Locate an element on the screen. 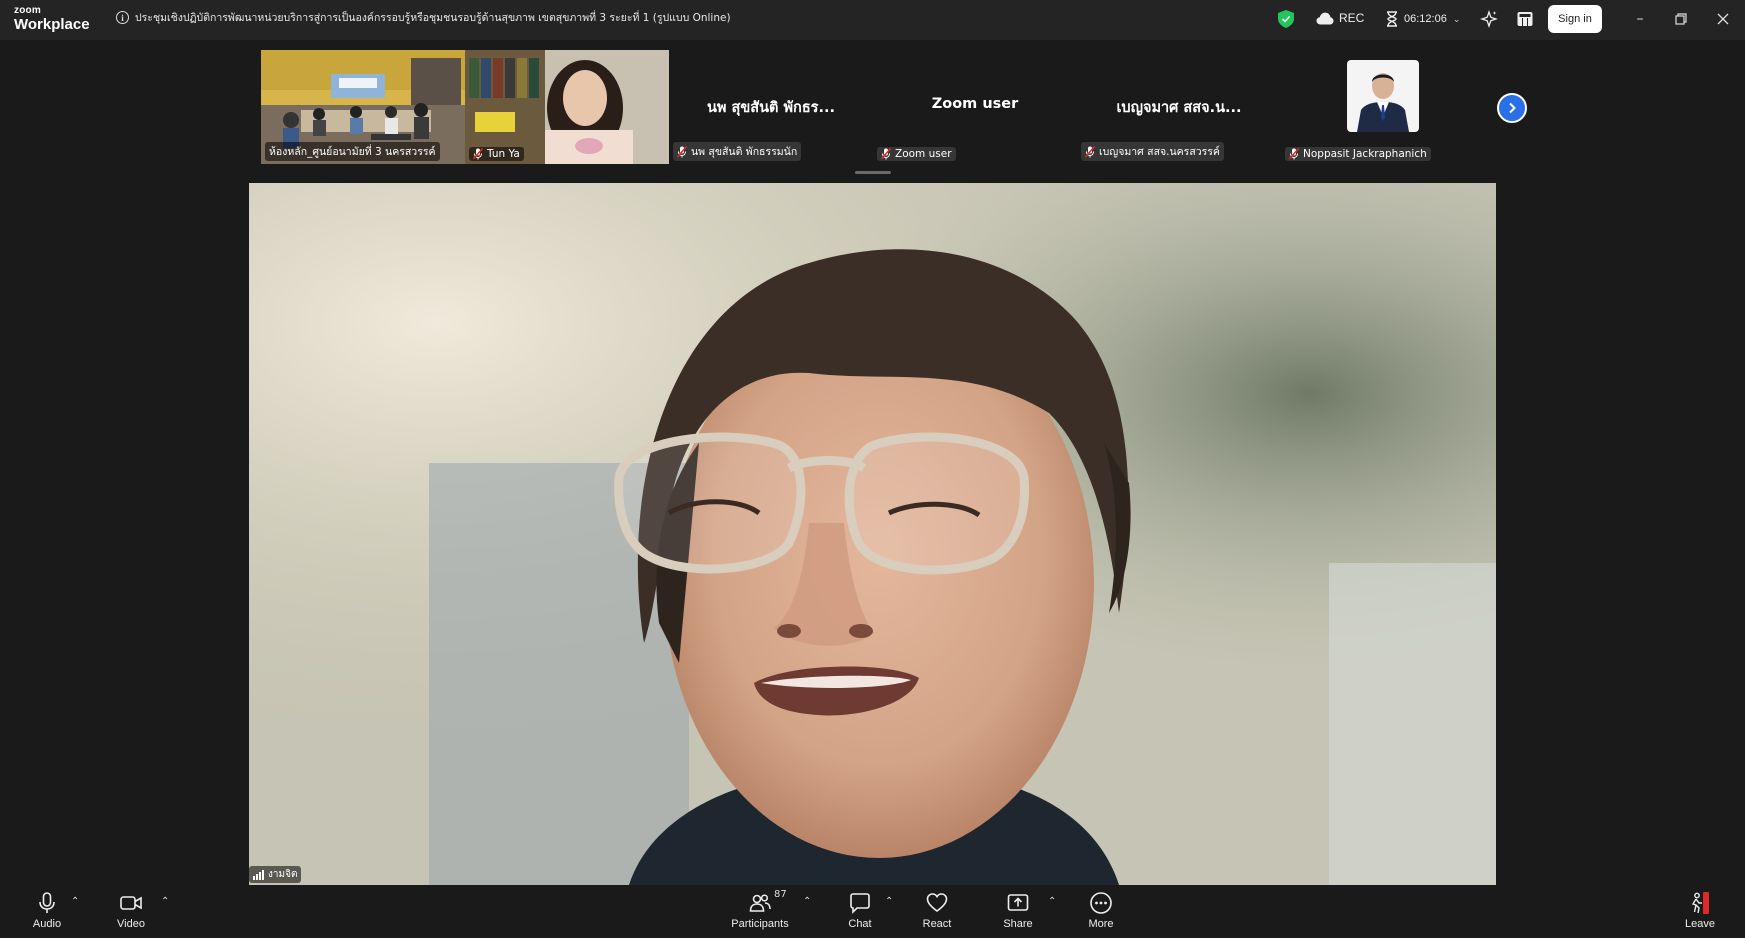  leave-meeting-icon is located at coordinates (1700, 903).